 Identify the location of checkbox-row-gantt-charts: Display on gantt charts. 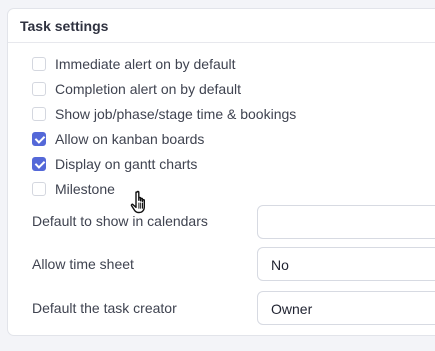
(114, 164).